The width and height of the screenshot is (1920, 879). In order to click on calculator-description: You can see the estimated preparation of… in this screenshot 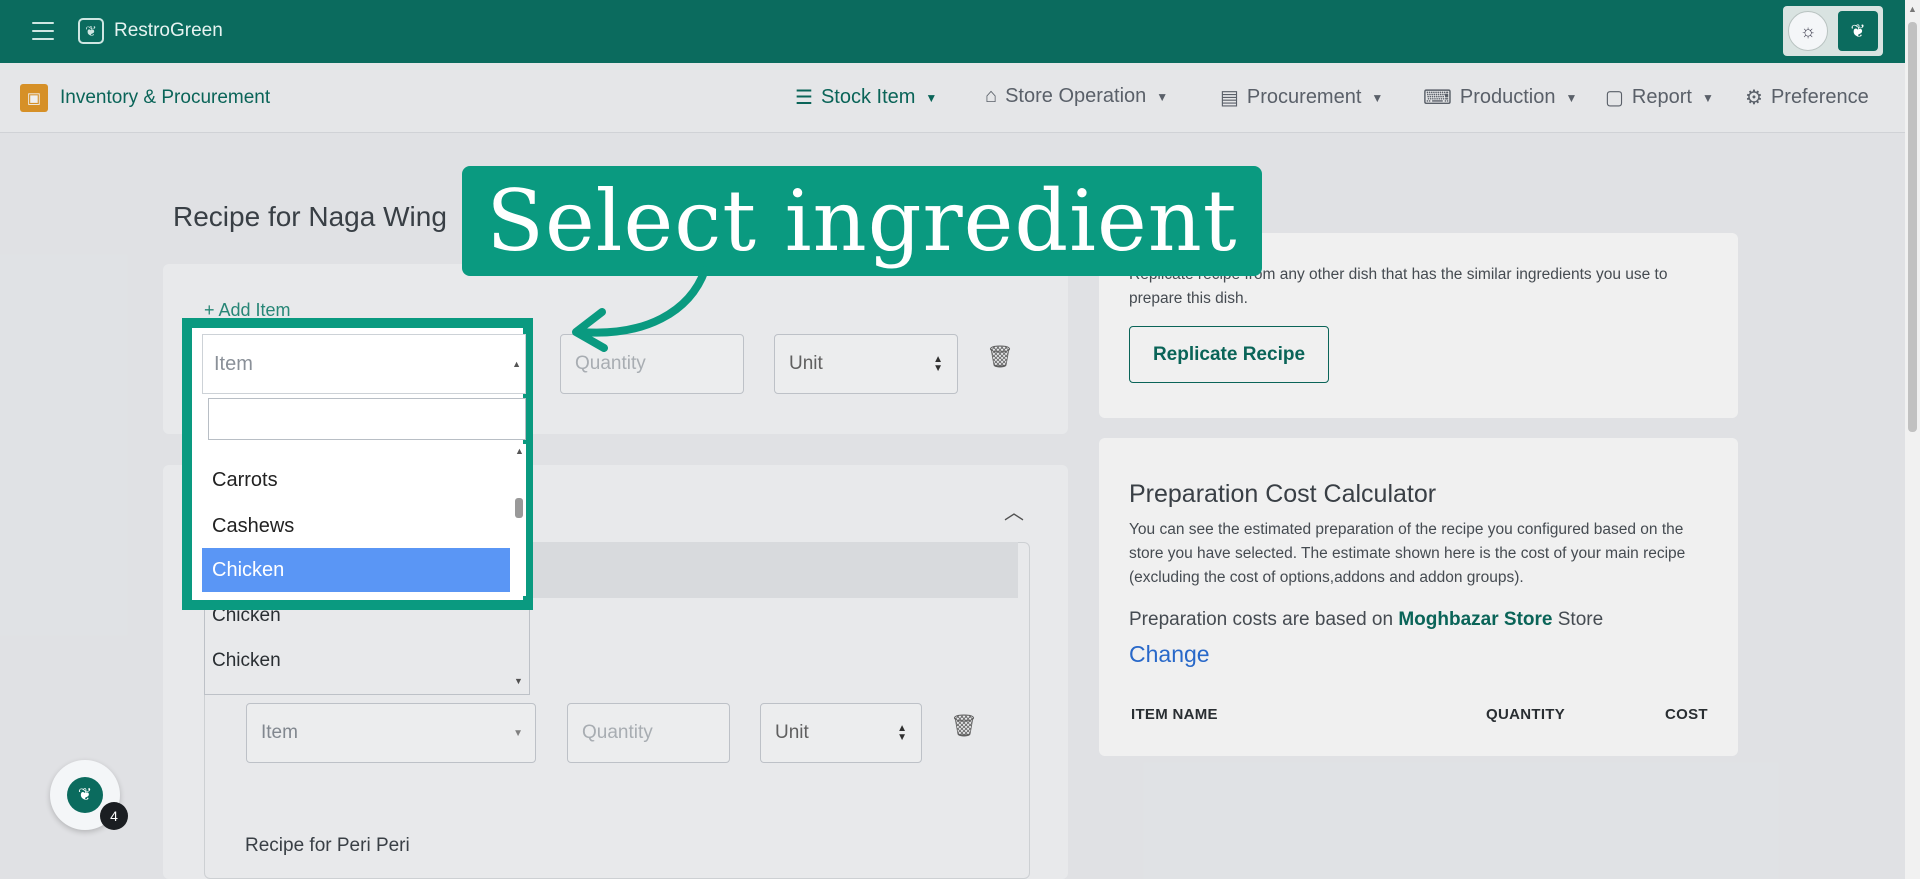, I will do `click(1407, 553)`.